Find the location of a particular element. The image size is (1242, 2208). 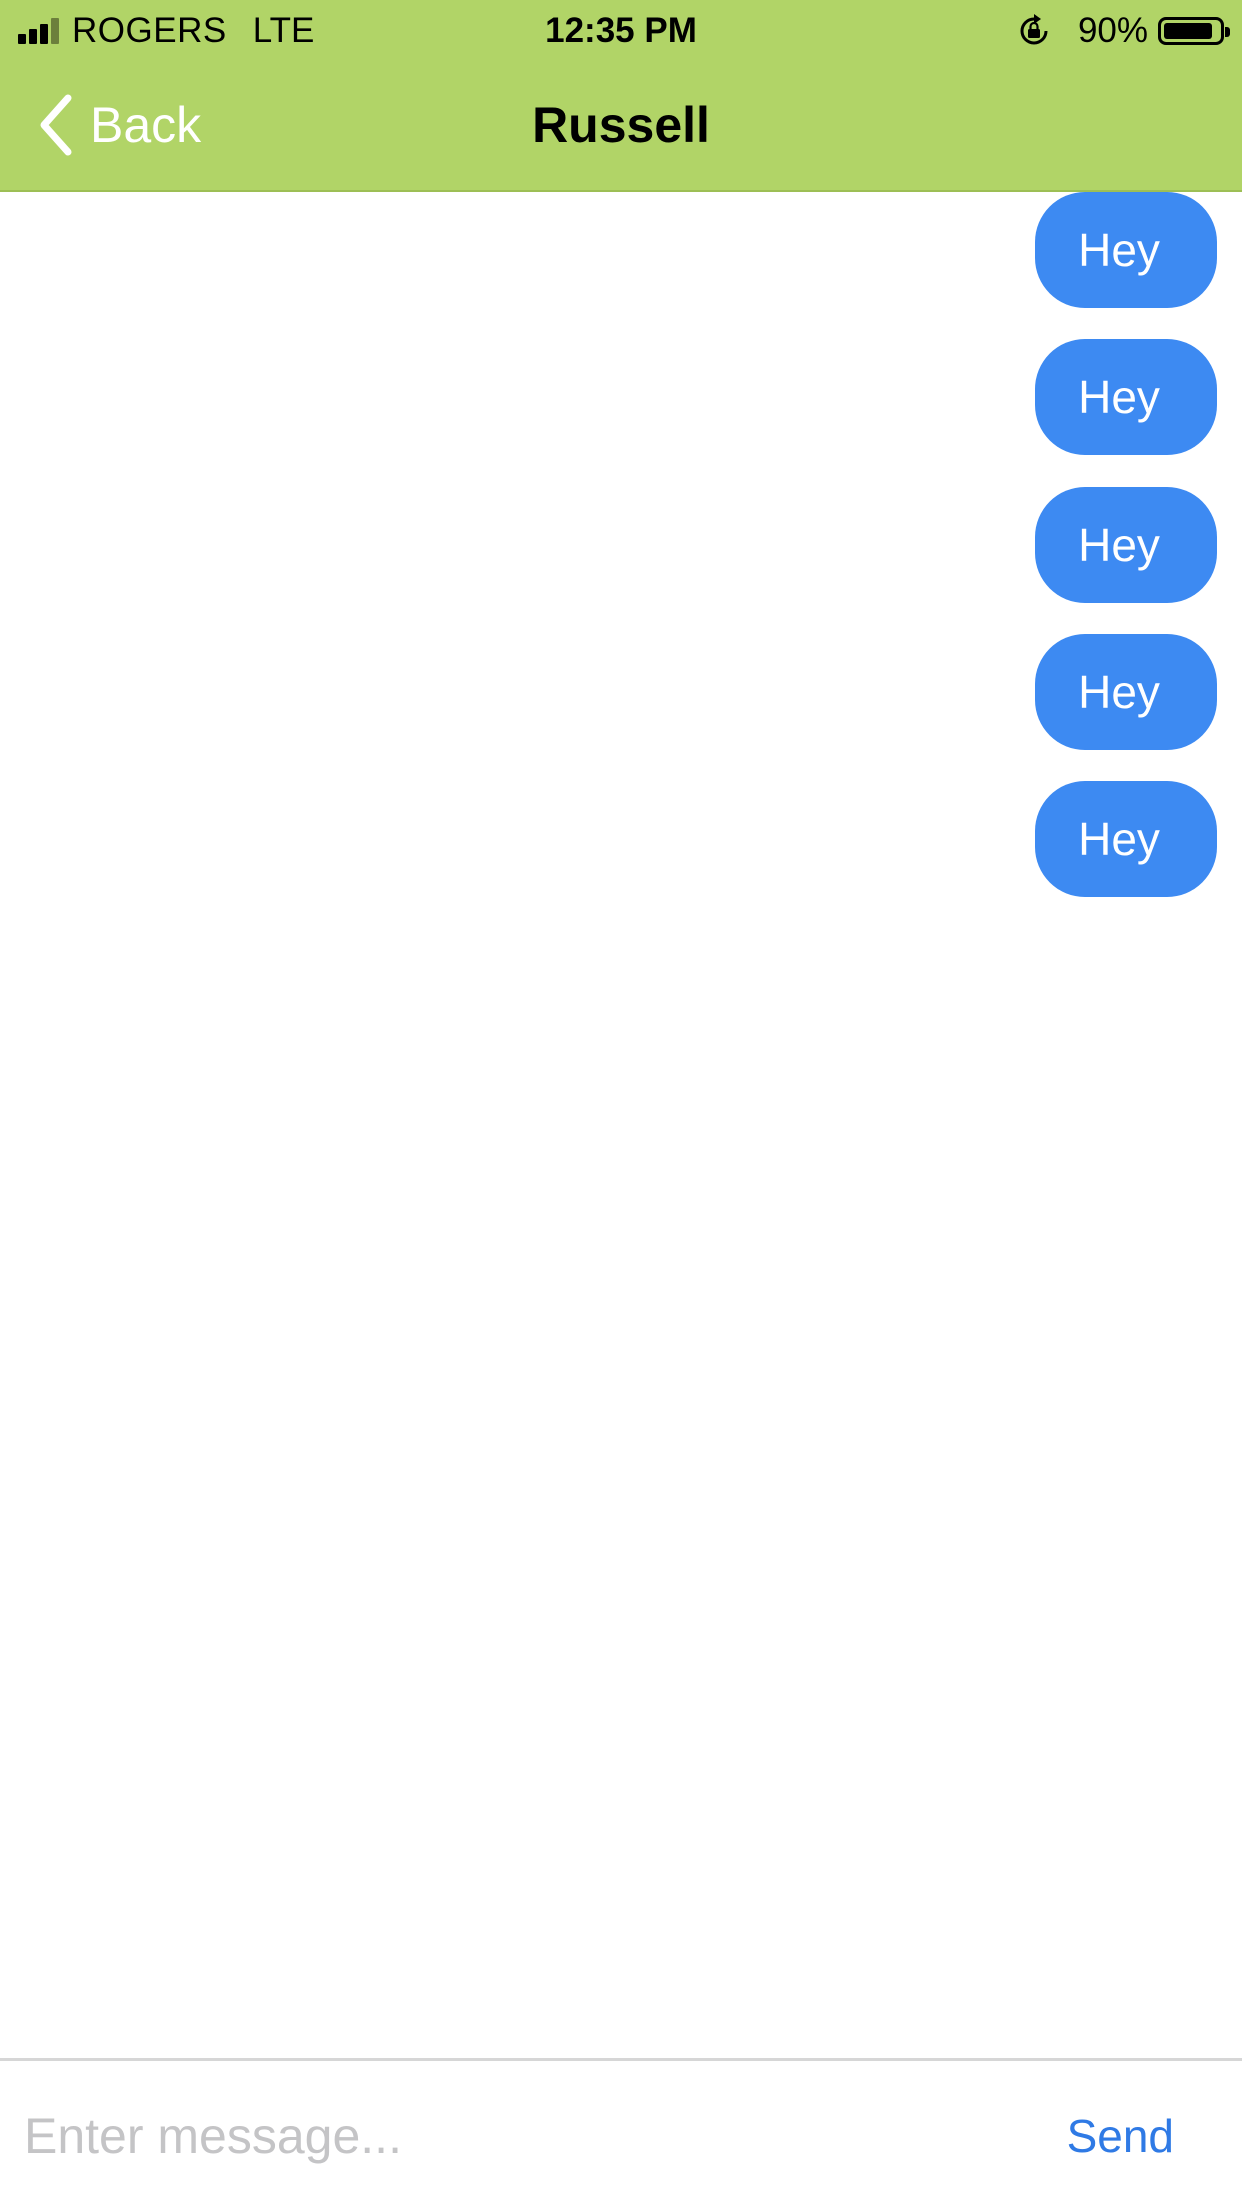

status-bar: ROGERS LTE 12:35 PM 90% is located at coordinates (621, 31).